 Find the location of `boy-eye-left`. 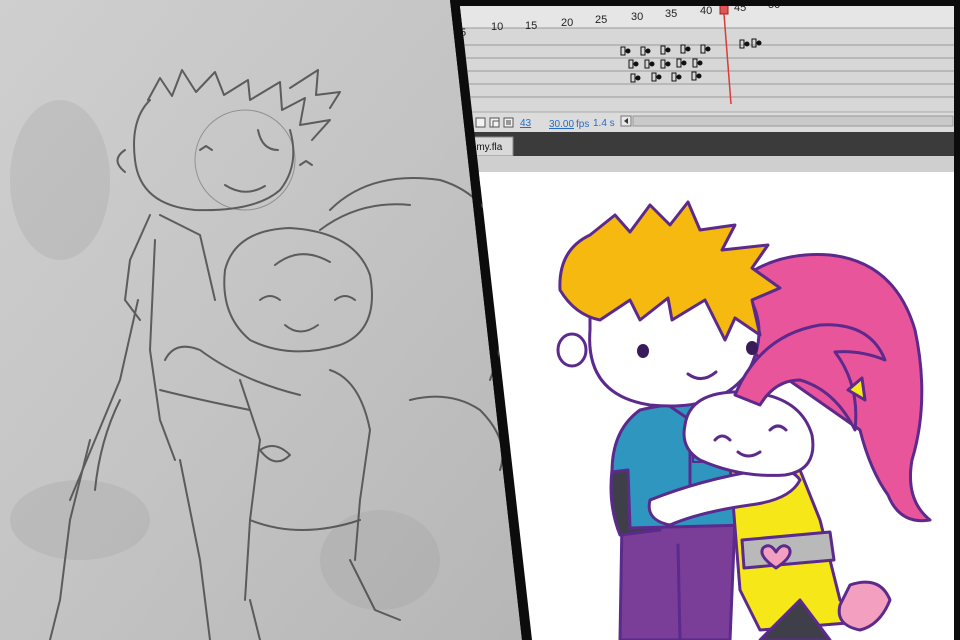

boy-eye-left is located at coordinates (643, 351).